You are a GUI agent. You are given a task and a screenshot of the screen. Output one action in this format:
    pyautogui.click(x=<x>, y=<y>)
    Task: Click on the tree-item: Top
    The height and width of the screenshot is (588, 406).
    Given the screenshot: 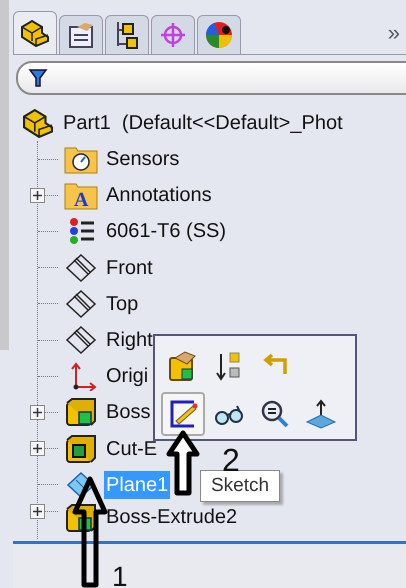 What is the action you would take?
    pyautogui.click(x=122, y=304)
    